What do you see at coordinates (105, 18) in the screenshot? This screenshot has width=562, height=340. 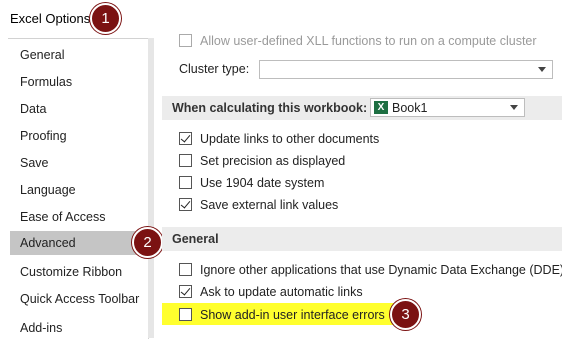 I see `step-badge-1: 1` at bounding box center [105, 18].